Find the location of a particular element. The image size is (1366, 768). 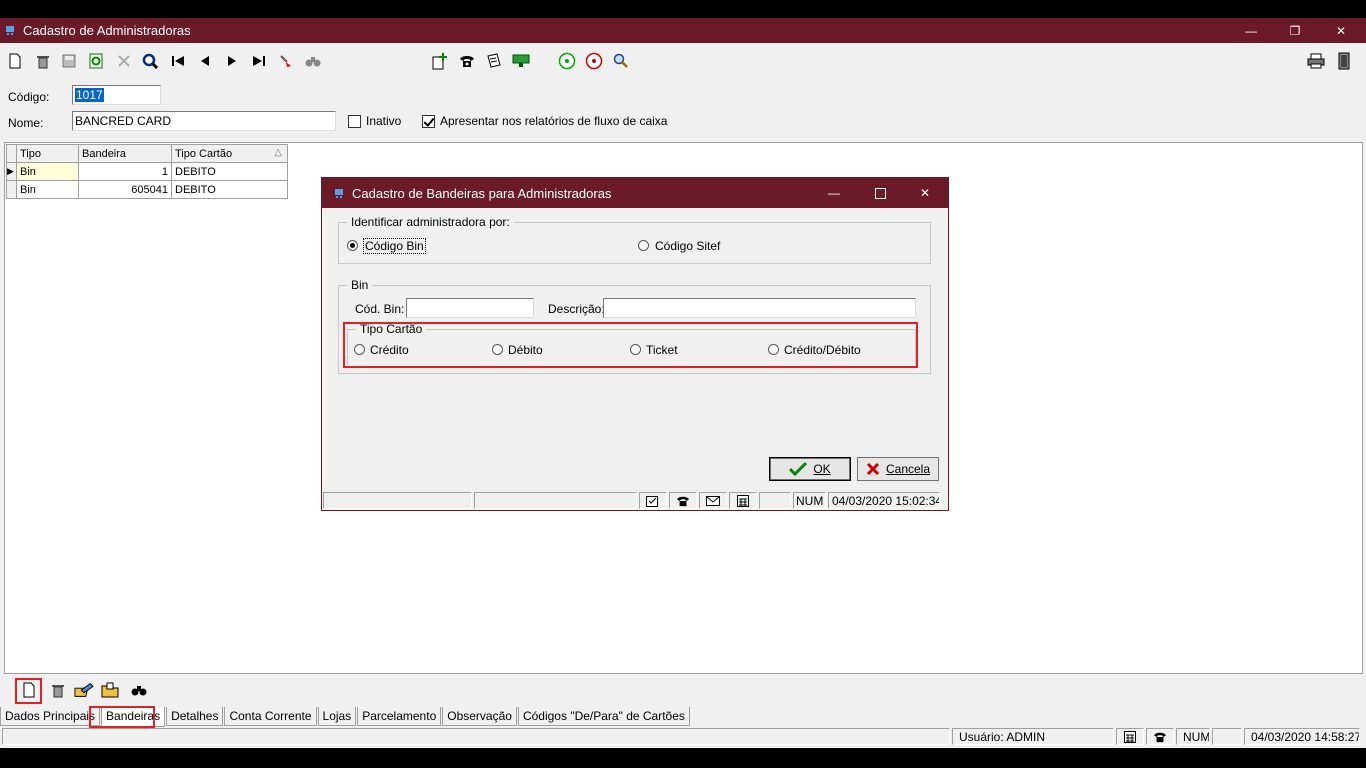

notes-icon is located at coordinates (494, 60).